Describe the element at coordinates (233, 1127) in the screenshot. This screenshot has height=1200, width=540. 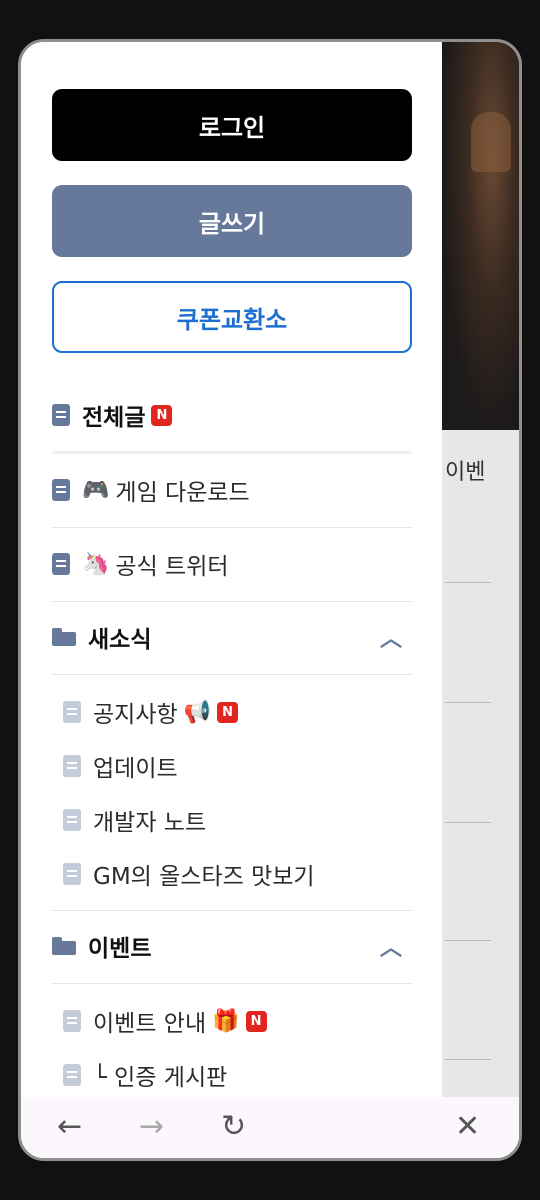
I see `reload-icon: ↻` at that location.